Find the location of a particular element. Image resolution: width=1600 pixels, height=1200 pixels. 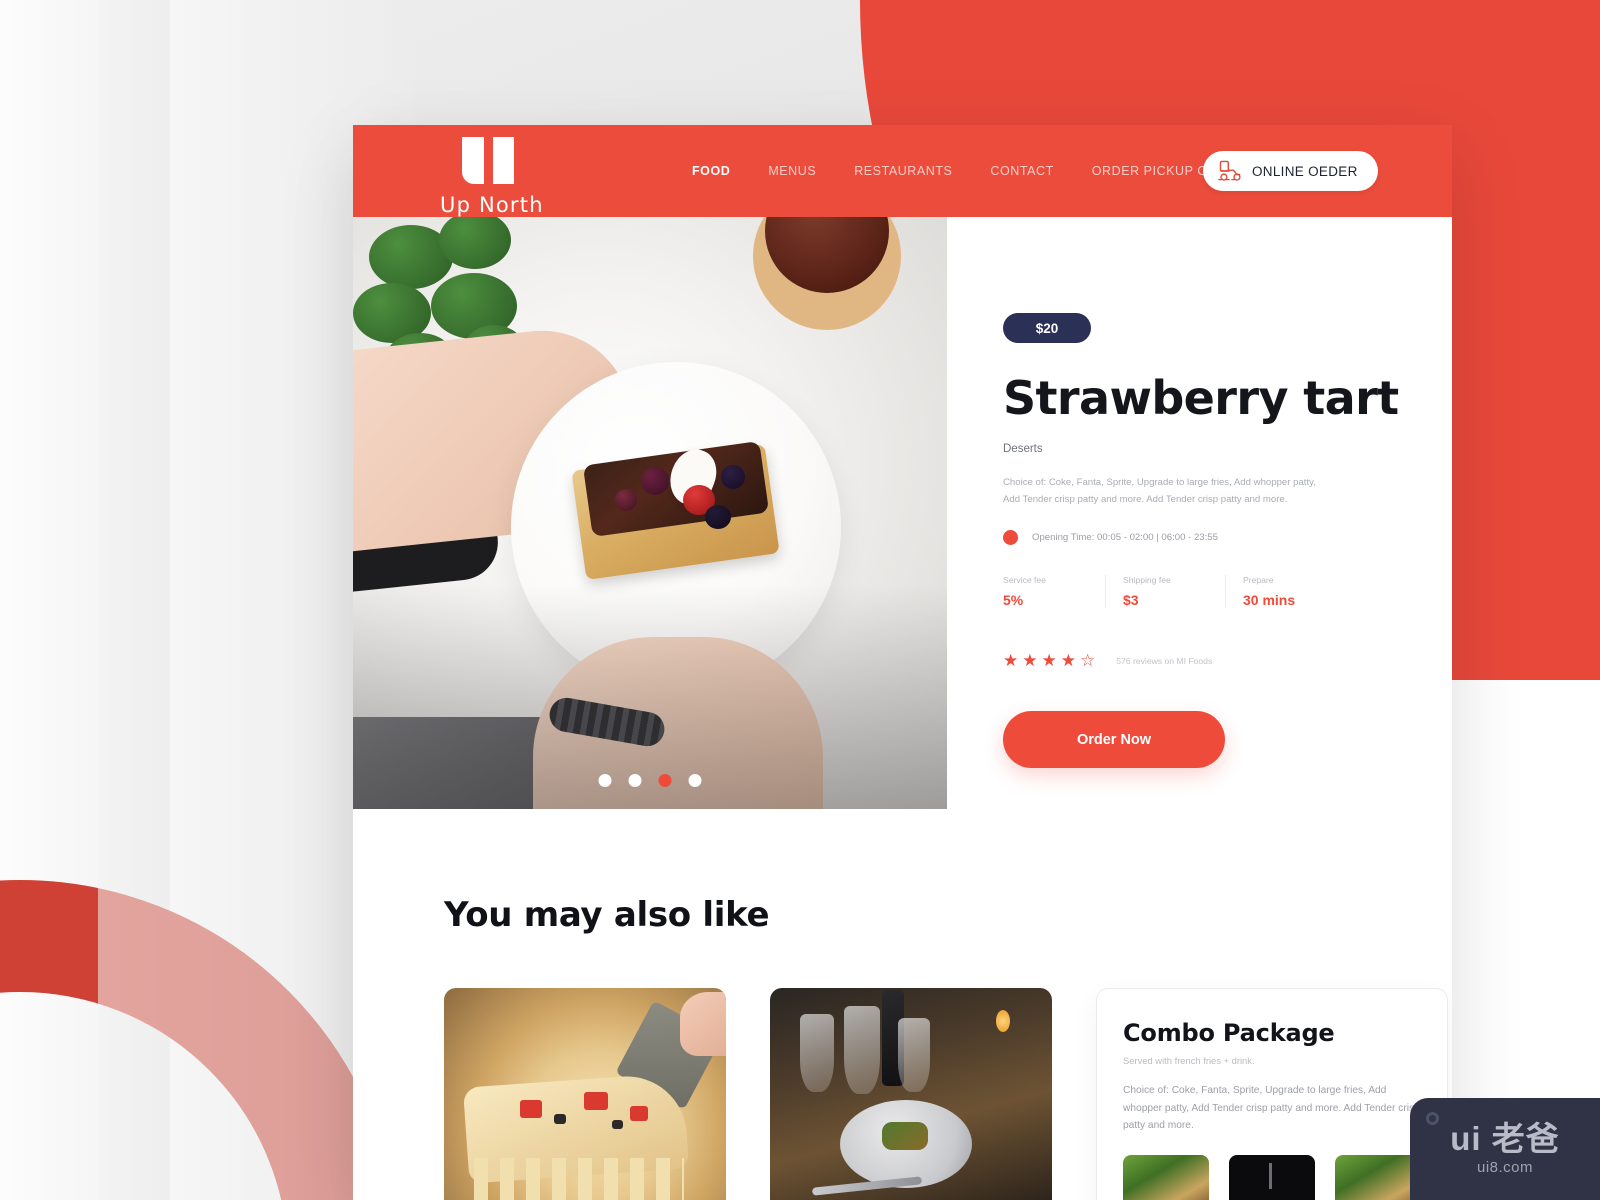

camera-dot-icon is located at coordinates (1432, 1118).